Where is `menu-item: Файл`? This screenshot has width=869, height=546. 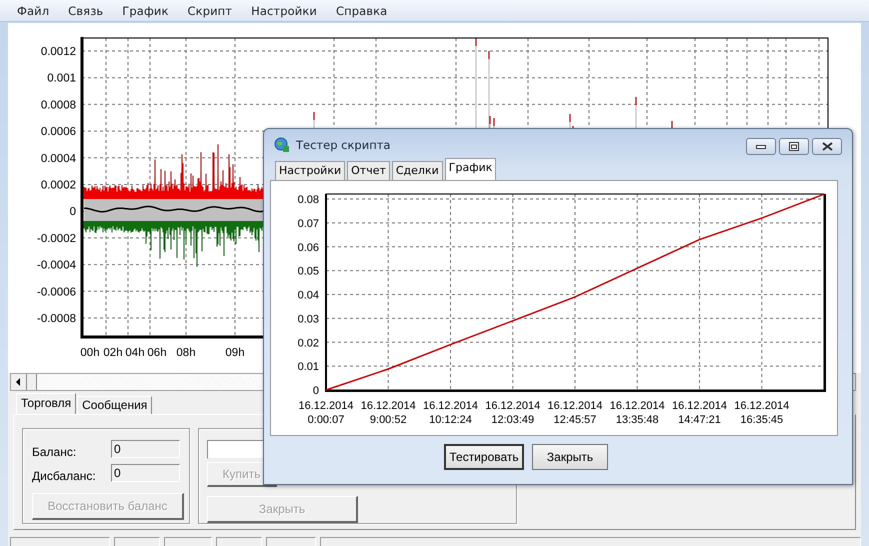
menu-item: Файл is located at coordinates (33, 11).